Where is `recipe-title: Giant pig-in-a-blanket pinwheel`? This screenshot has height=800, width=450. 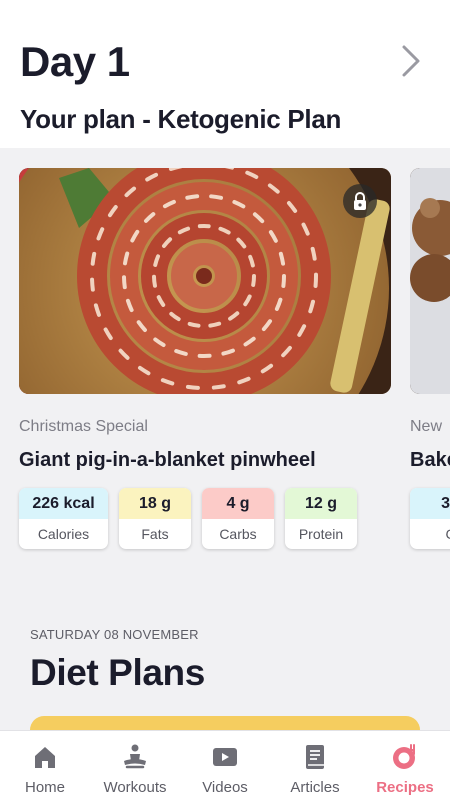 recipe-title: Giant pig-in-a-blanket pinwheel is located at coordinates (167, 460).